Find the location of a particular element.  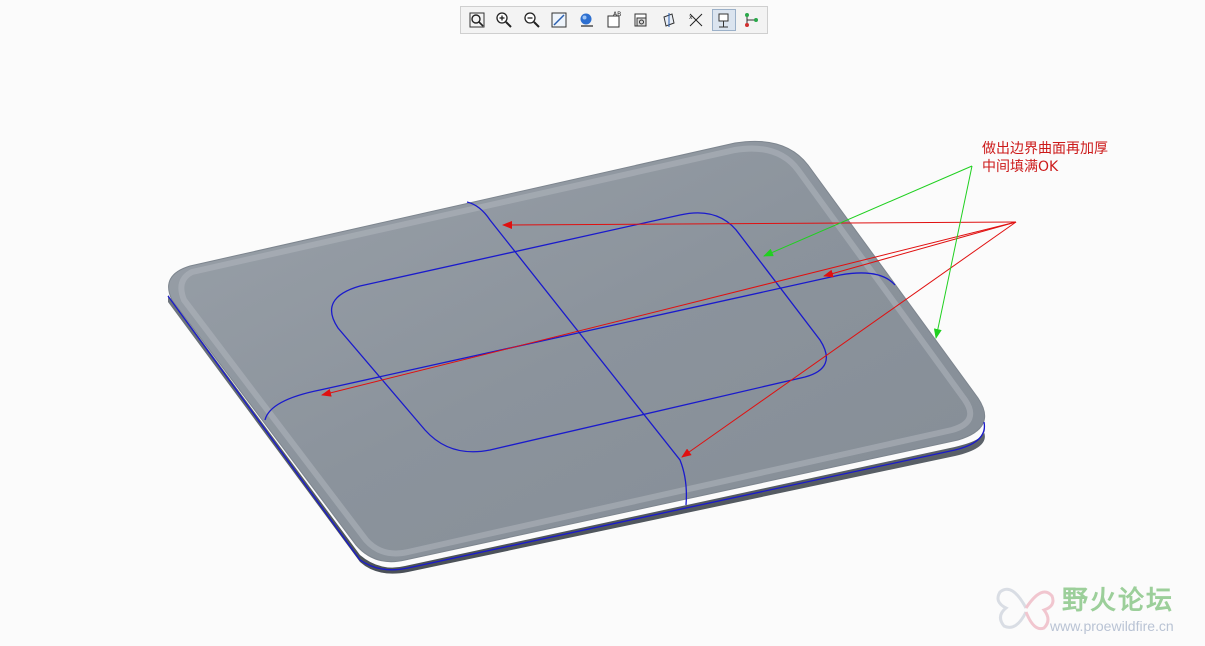

saved-views-button: AB is located at coordinates (613, 20).